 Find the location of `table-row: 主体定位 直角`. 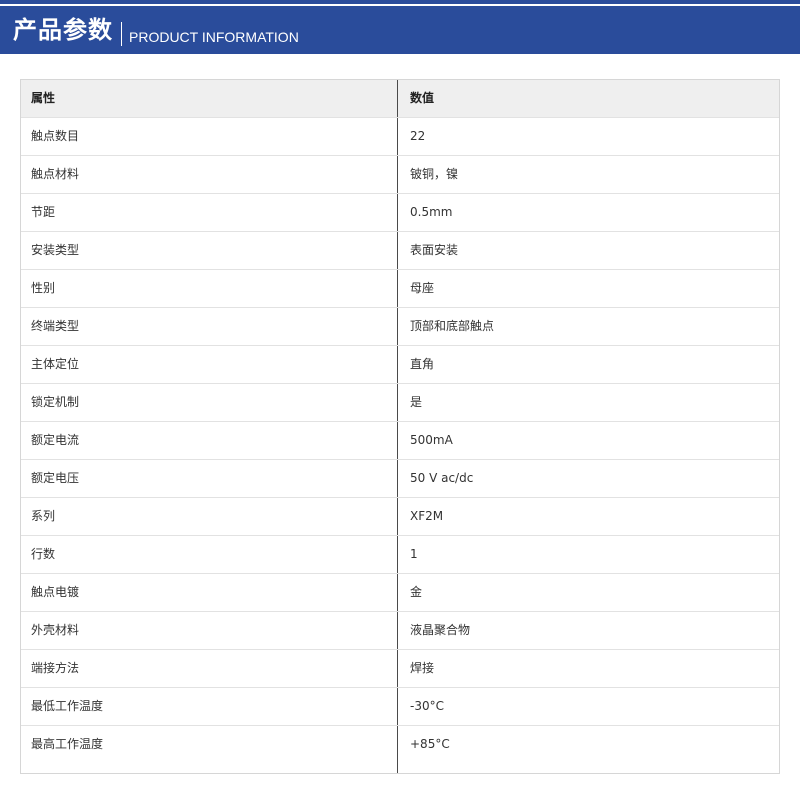

table-row: 主体定位 直角 is located at coordinates (400, 365).